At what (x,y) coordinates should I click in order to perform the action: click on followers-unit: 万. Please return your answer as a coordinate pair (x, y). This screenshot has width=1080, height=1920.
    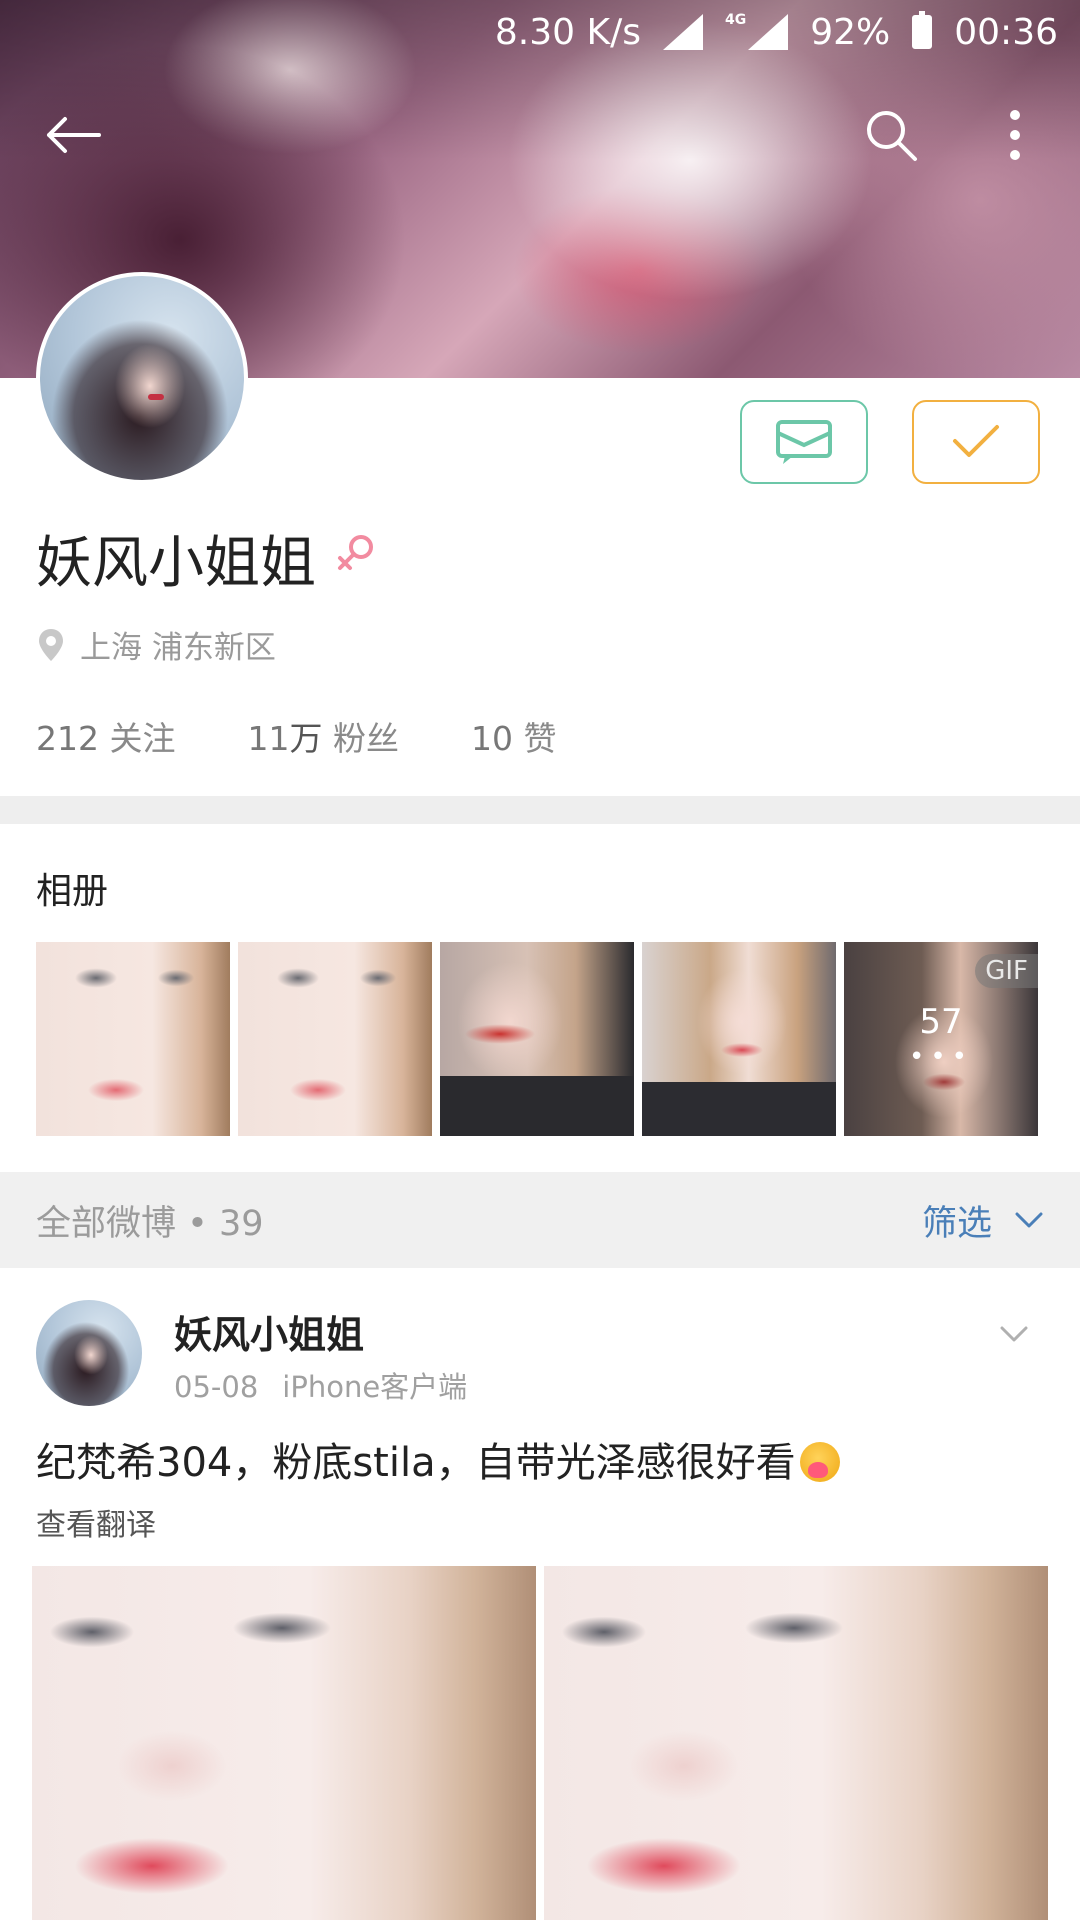
    Looking at the image, I should click on (306, 738).